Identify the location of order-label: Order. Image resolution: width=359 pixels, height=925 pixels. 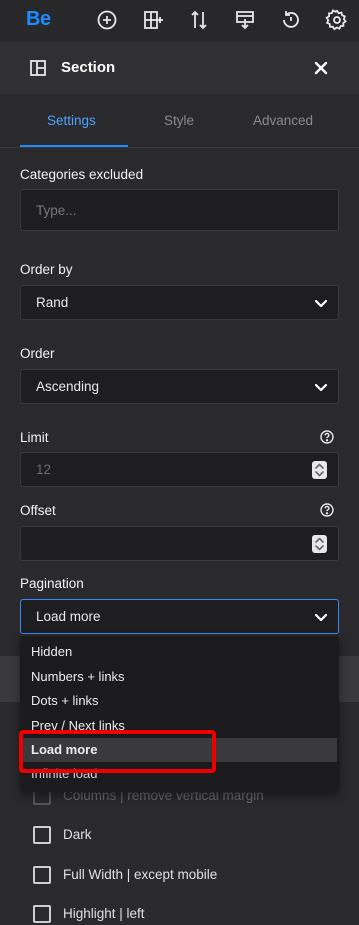
(37, 353).